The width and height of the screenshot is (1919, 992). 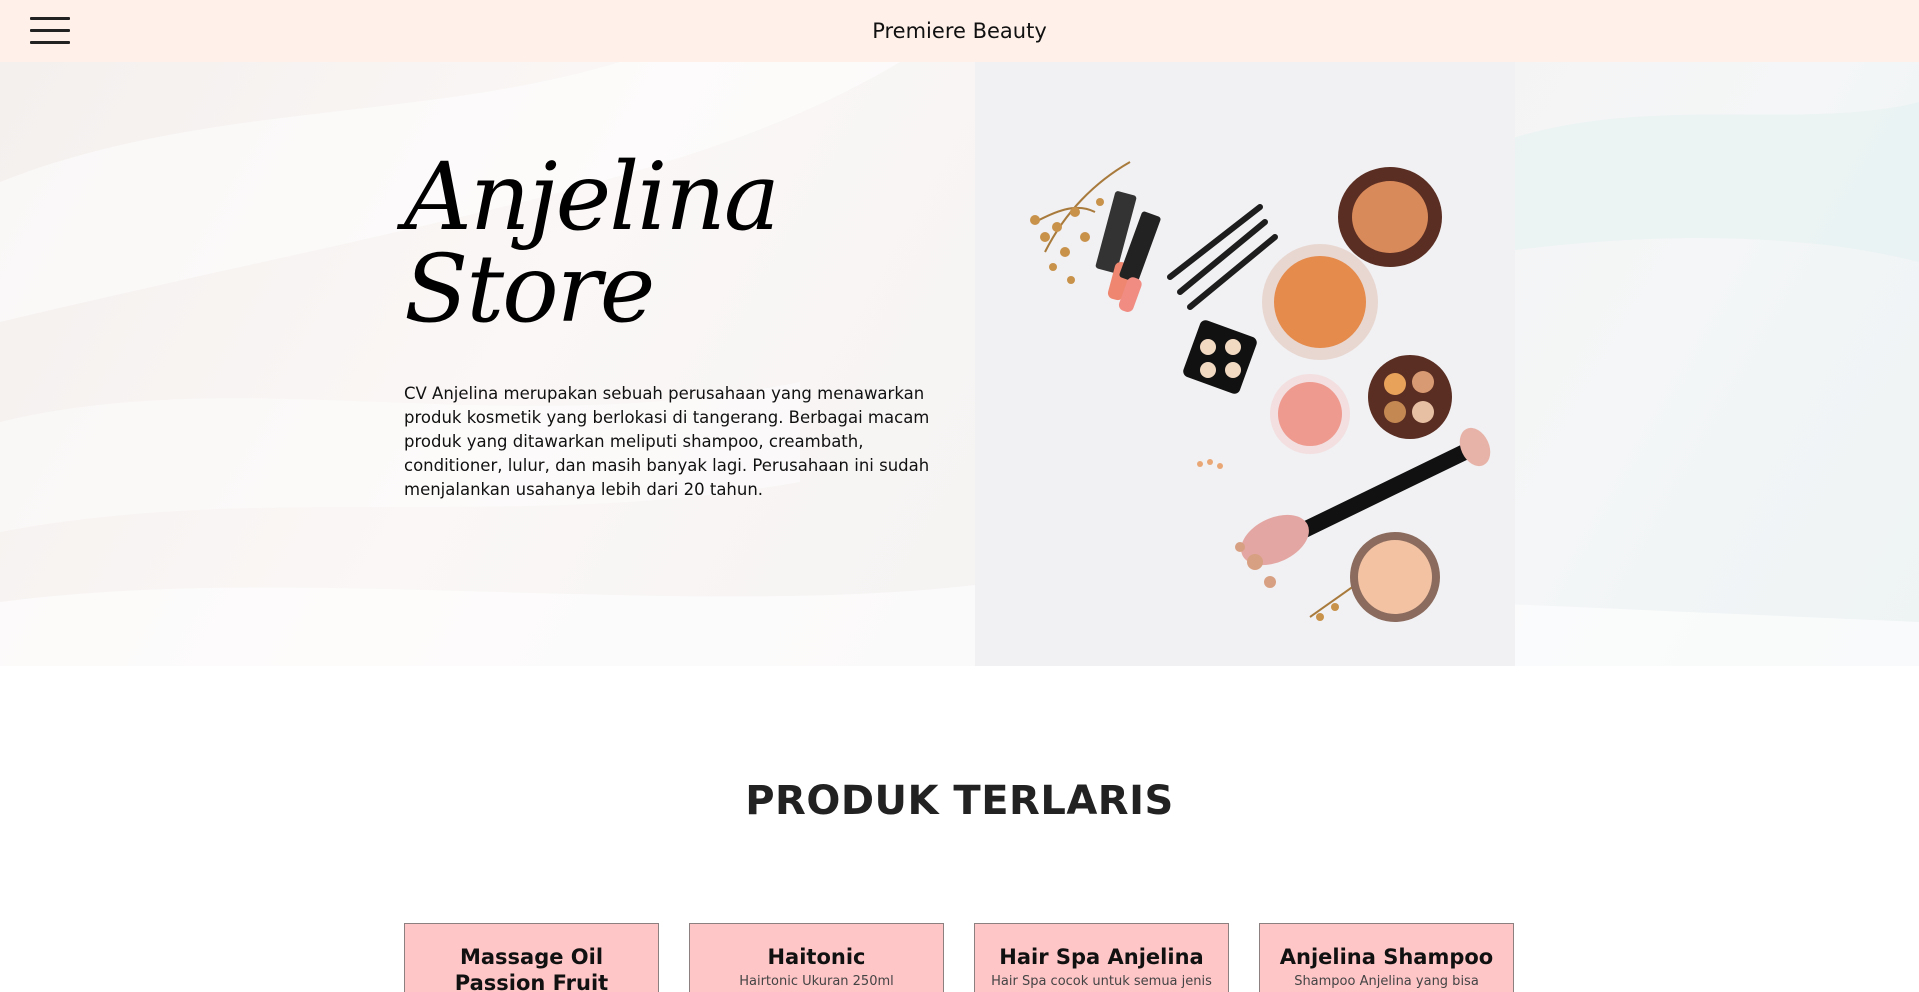 I want to click on product-name: Massage Oil Passion Fruit, so click(x=531, y=968).